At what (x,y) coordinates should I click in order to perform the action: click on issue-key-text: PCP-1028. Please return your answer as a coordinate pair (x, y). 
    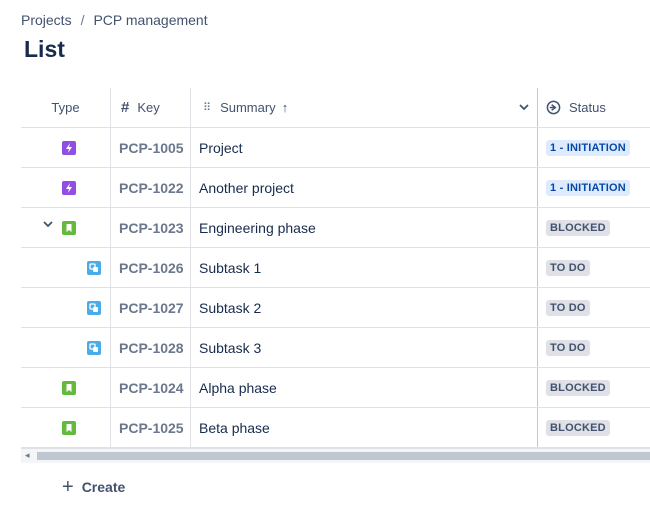
    Looking at the image, I should click on (151, 347).